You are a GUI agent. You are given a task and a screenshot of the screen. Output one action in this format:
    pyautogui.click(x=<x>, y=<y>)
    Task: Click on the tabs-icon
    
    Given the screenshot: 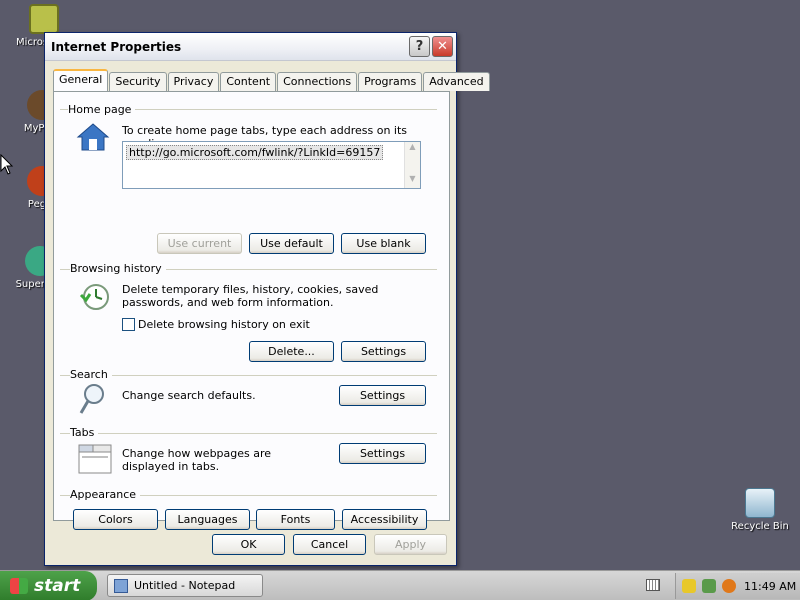 What is the action you would take?
    pyautogui.click(x=95, y=459)
    